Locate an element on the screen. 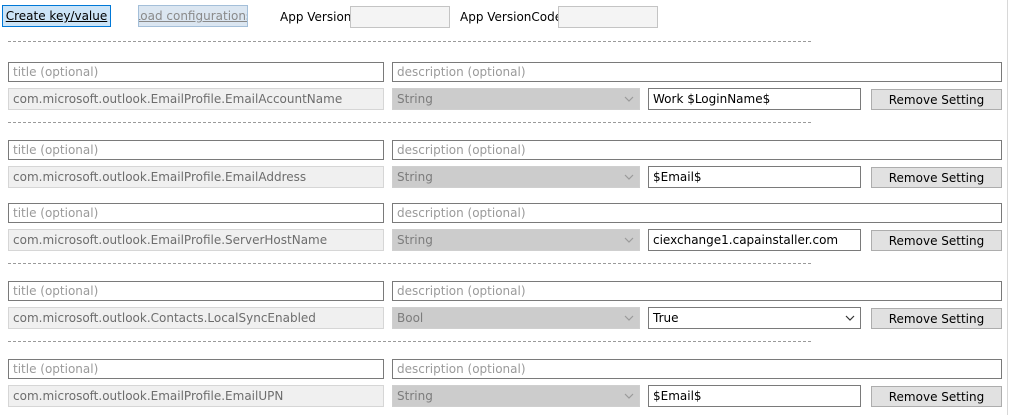 The height and width of the screenshot is (415, 1009). type-select-value: Bool is located at coordinates (410, 318).